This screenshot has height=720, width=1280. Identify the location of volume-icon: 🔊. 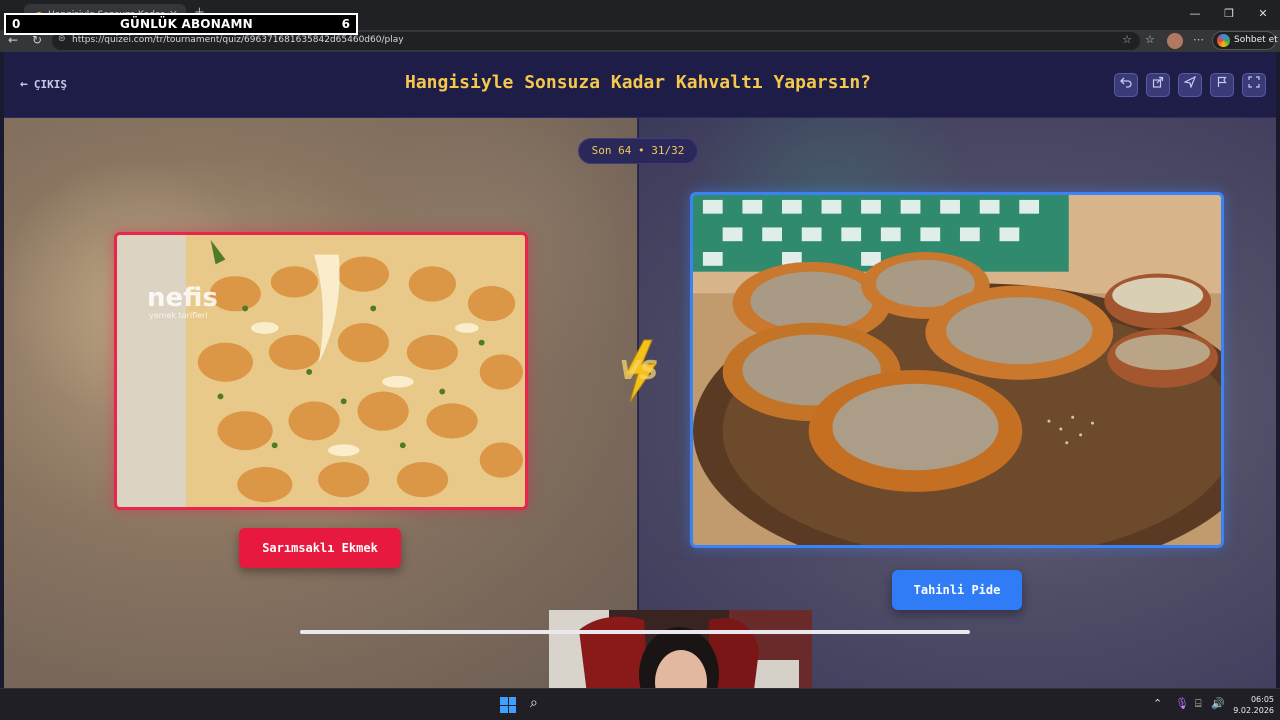
(1218, 703).